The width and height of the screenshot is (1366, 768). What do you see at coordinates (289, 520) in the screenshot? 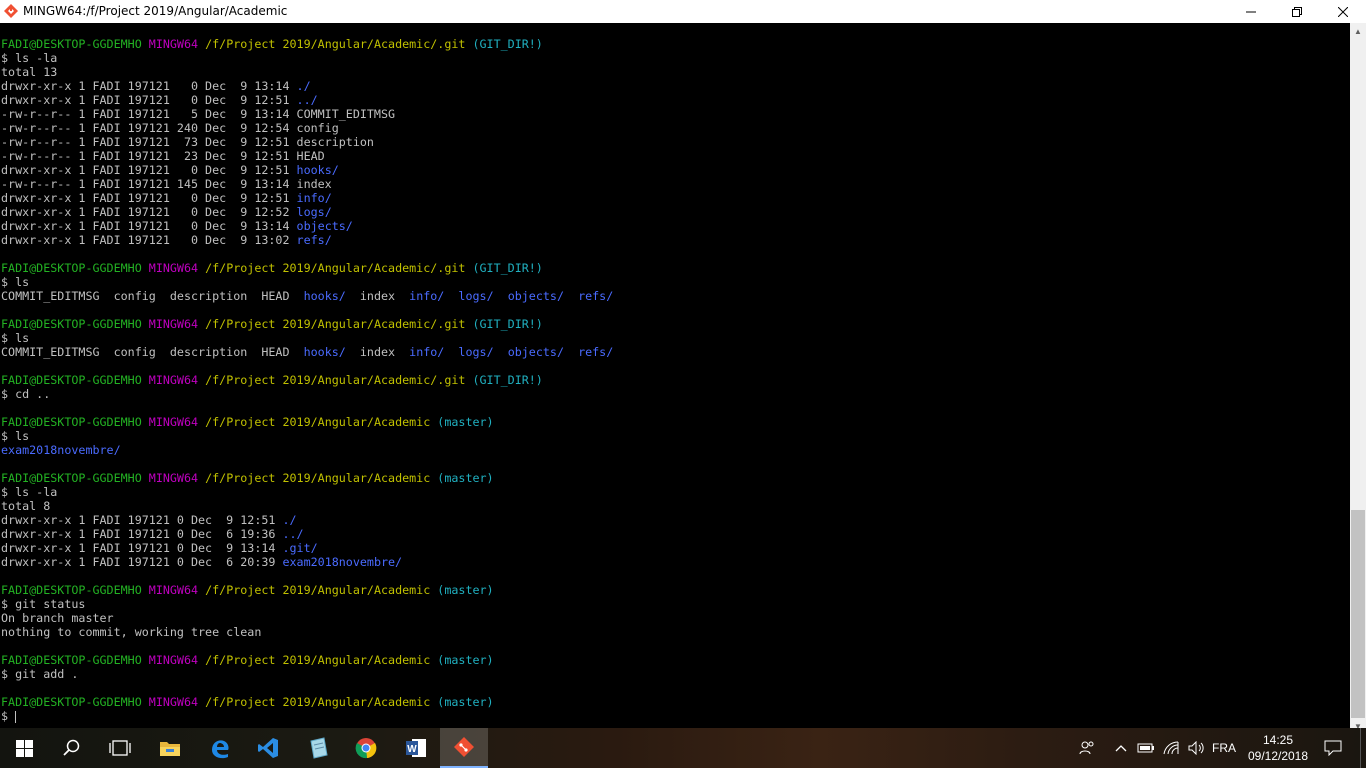
I see `terminal-segment-dir: ./` at bounding box center [289, 520].